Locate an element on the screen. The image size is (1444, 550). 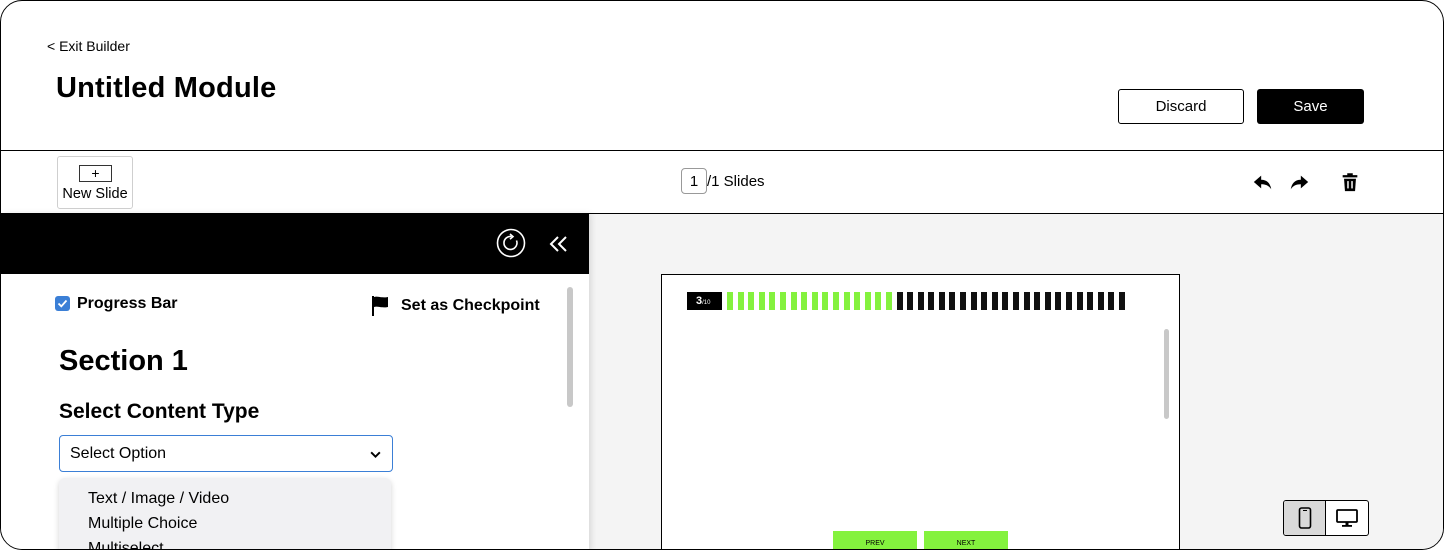
progress-segments is located at coordinates (928, 301).